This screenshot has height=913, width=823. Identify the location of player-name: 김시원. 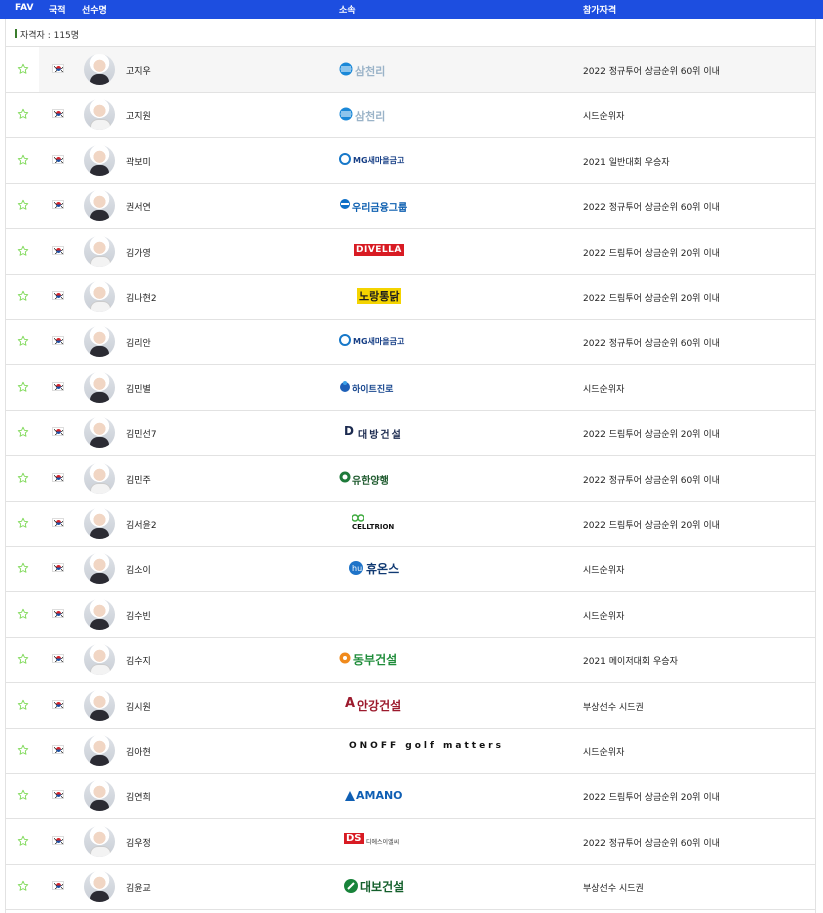
(138, 706).